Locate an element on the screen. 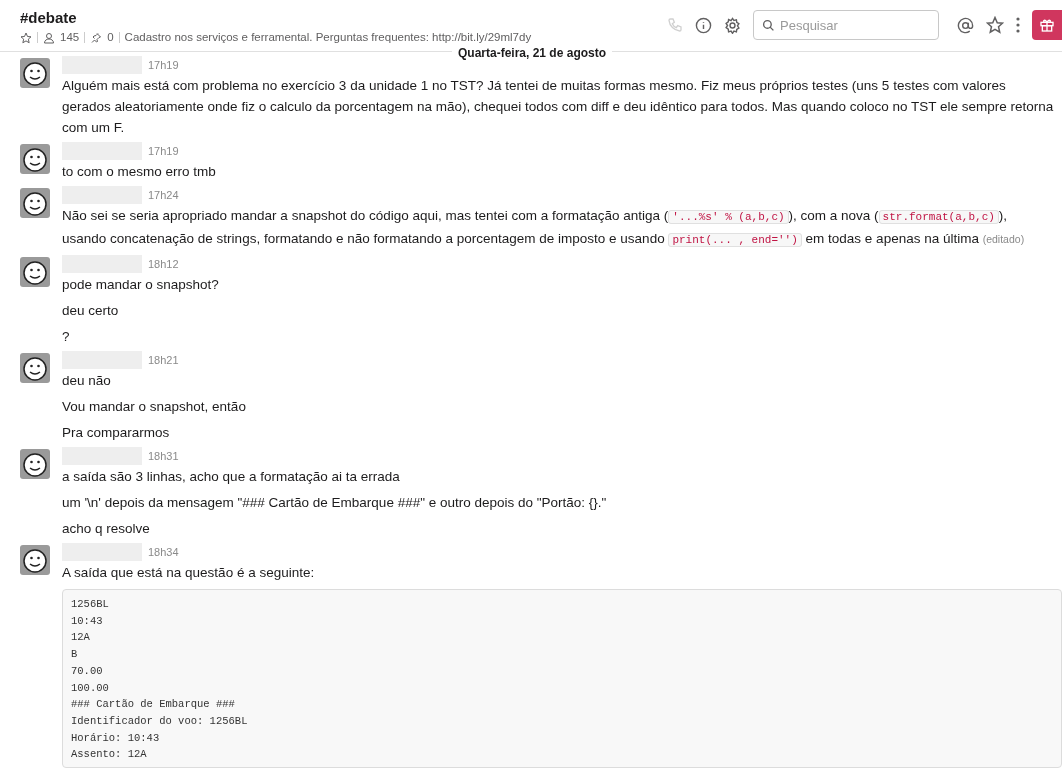 Image resolution: width=1062 pixels, height=774 pixels. message-text: ? is located at coordinates (66, 337).